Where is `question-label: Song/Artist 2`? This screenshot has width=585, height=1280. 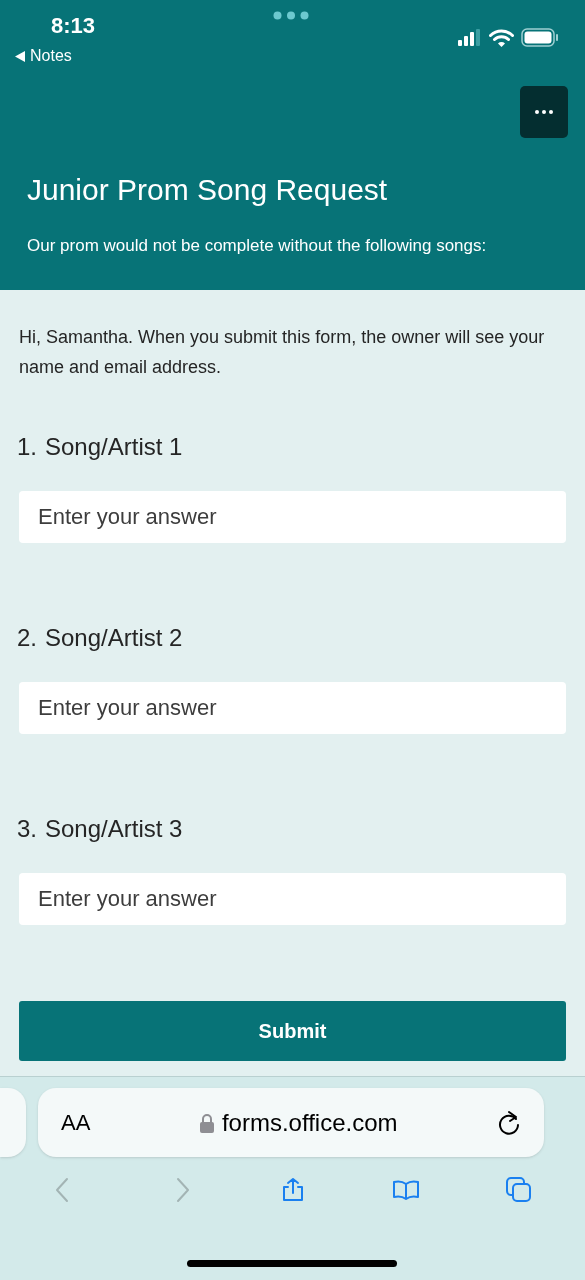
question-label: Song/Artist 2 is located at coordinates (114, 638).